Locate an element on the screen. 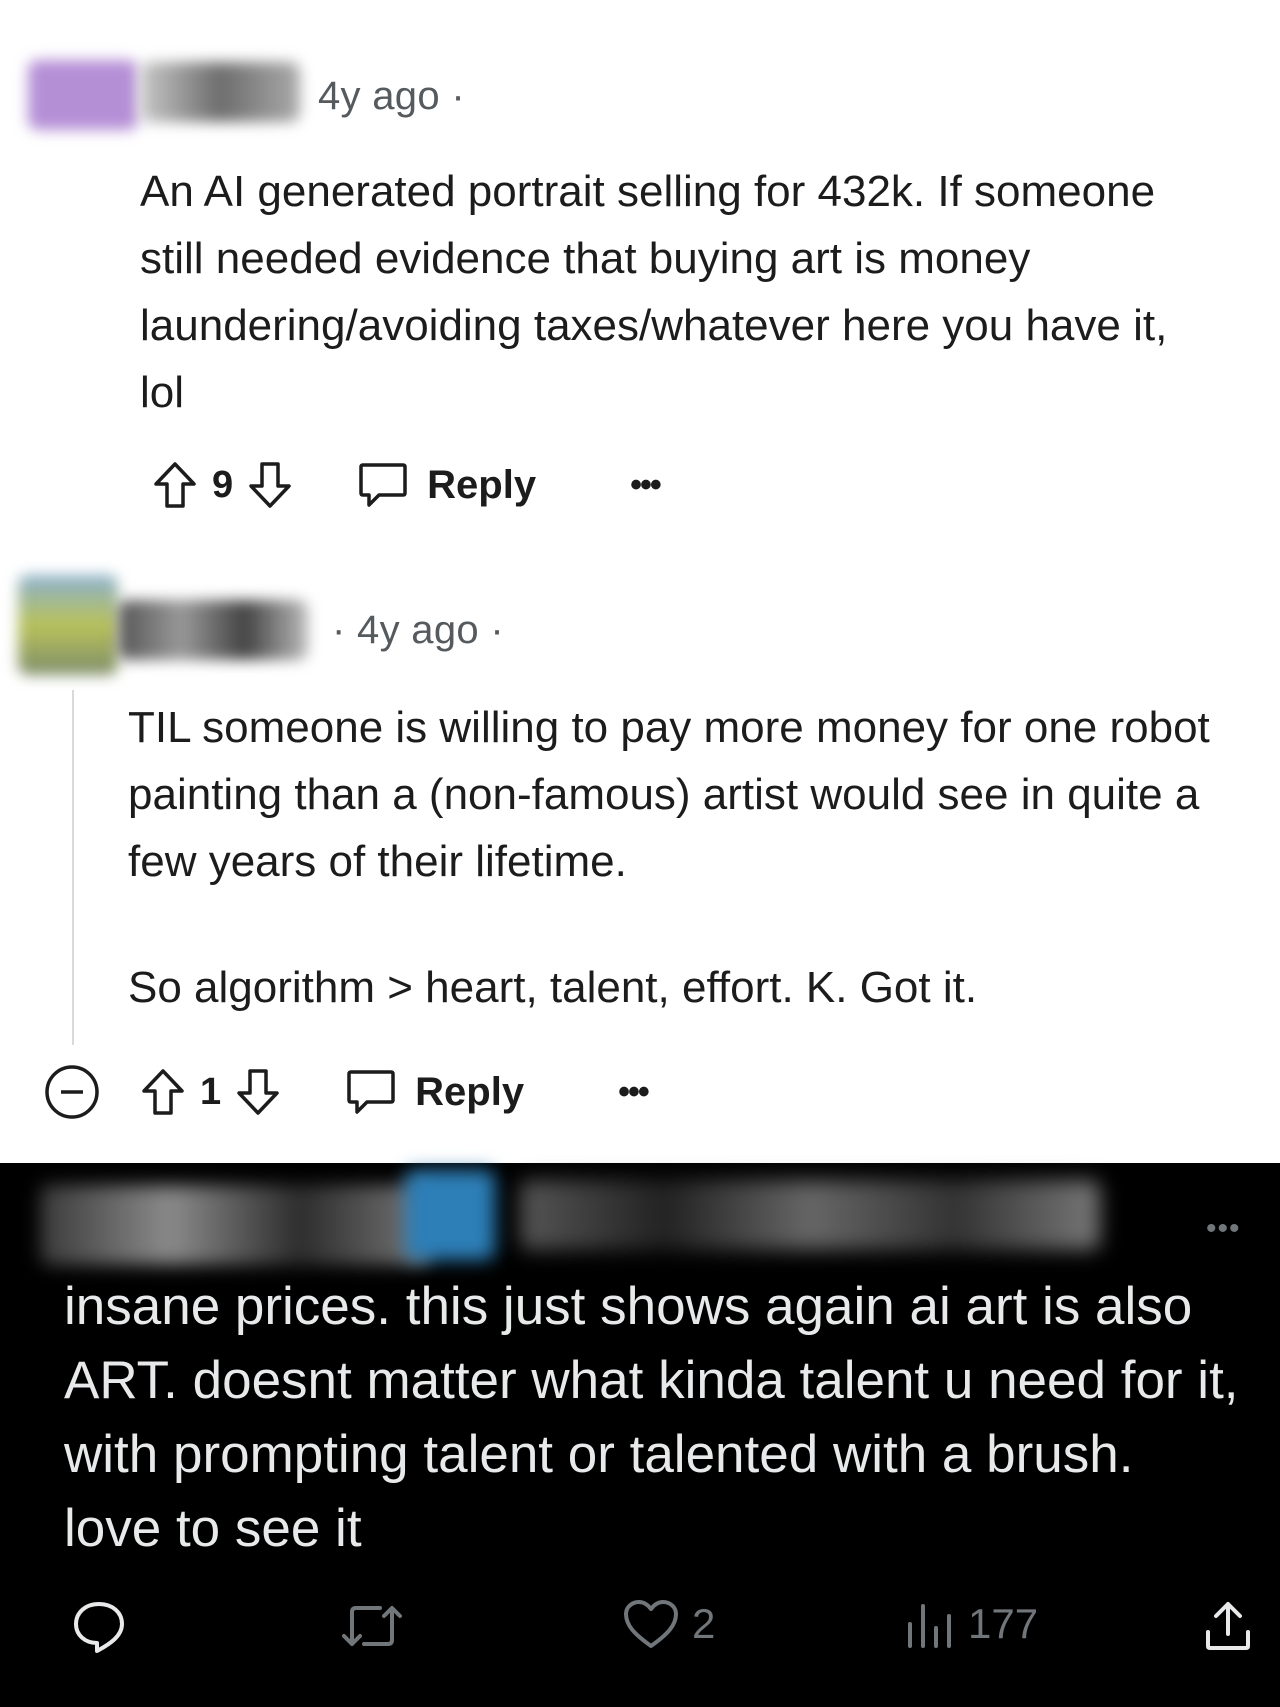 The height and width of the screenshot is (1707, 1280). retweet-icon is located at coordinates (372, 1626).